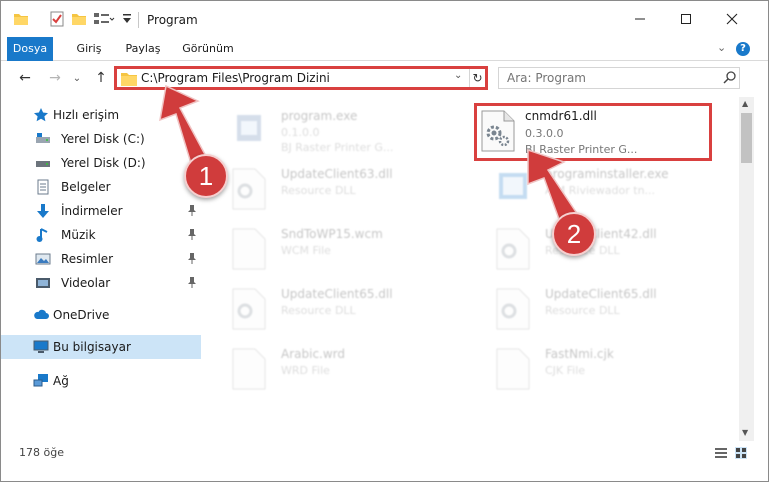 The width and height of the screenshot is (769, 482). I want to click on large-icons-view-icon, so click(741, 453).